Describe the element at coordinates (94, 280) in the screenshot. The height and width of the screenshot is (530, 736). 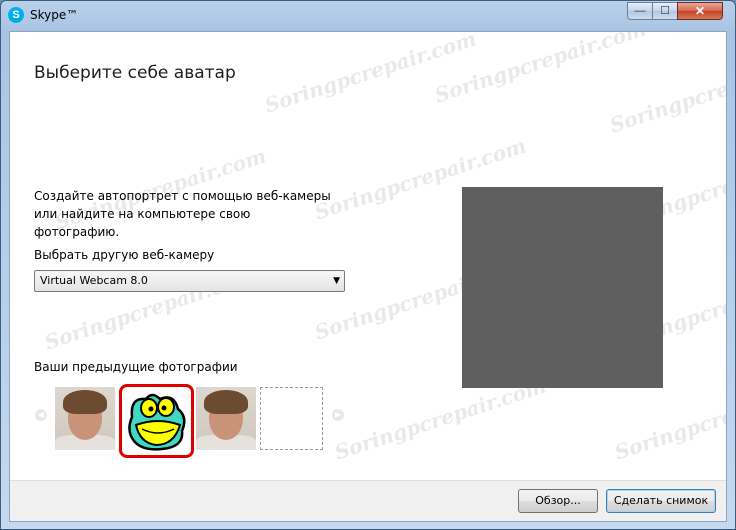
I see `webcam-dropdown-value: Virtual Webcam 8.0` at that location.